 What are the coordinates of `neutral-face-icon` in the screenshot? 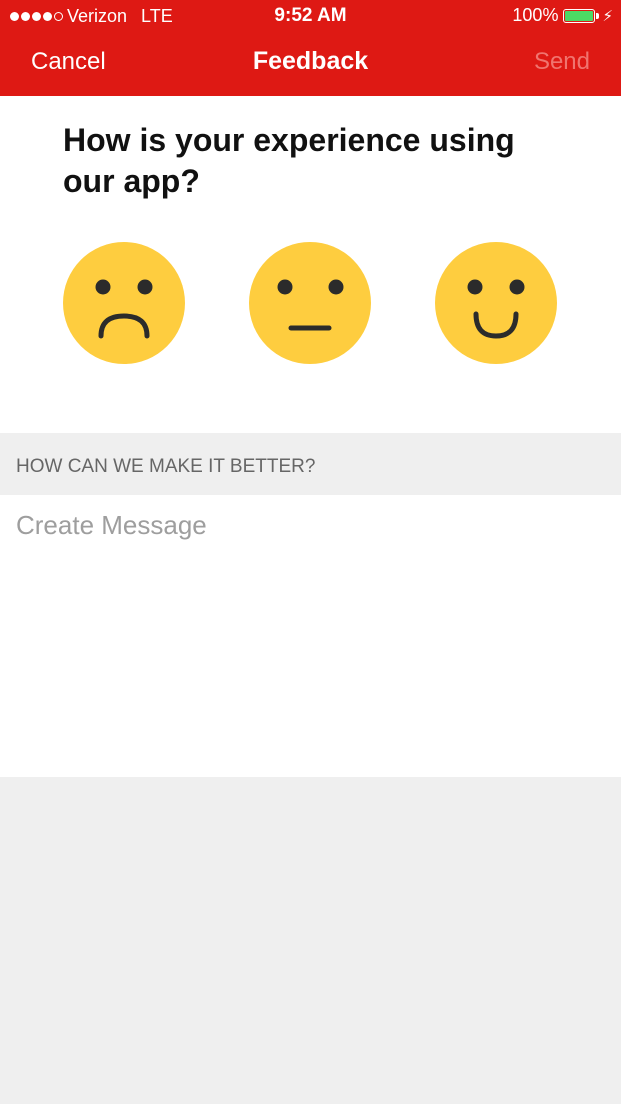 It's located at (310, 303).